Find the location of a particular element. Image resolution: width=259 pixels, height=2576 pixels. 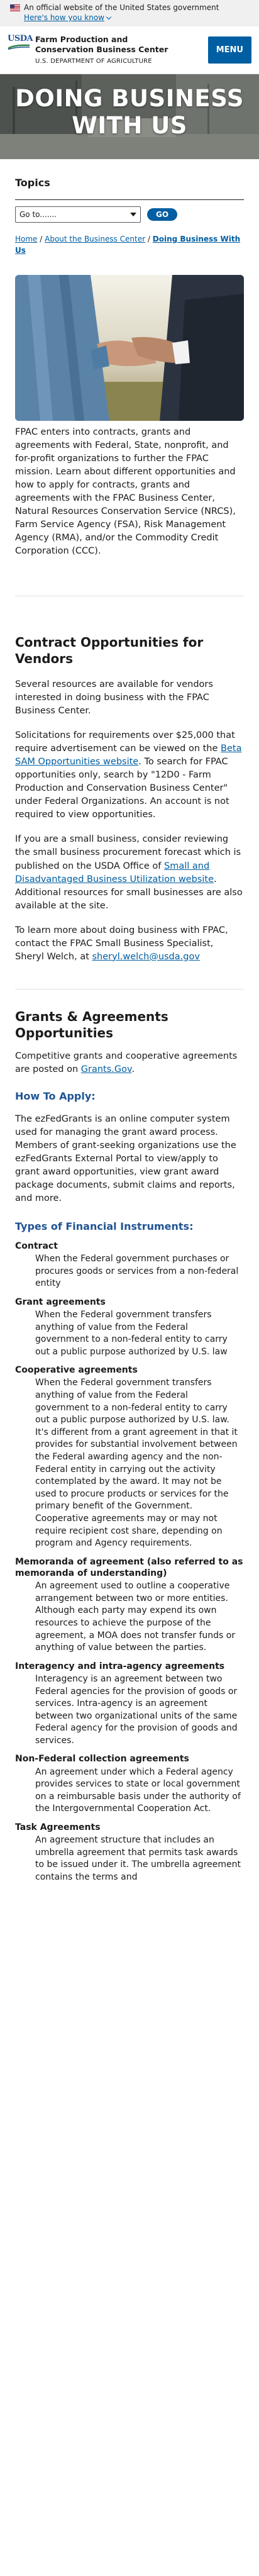

handshake-photo is located at coordinates (129, 348).